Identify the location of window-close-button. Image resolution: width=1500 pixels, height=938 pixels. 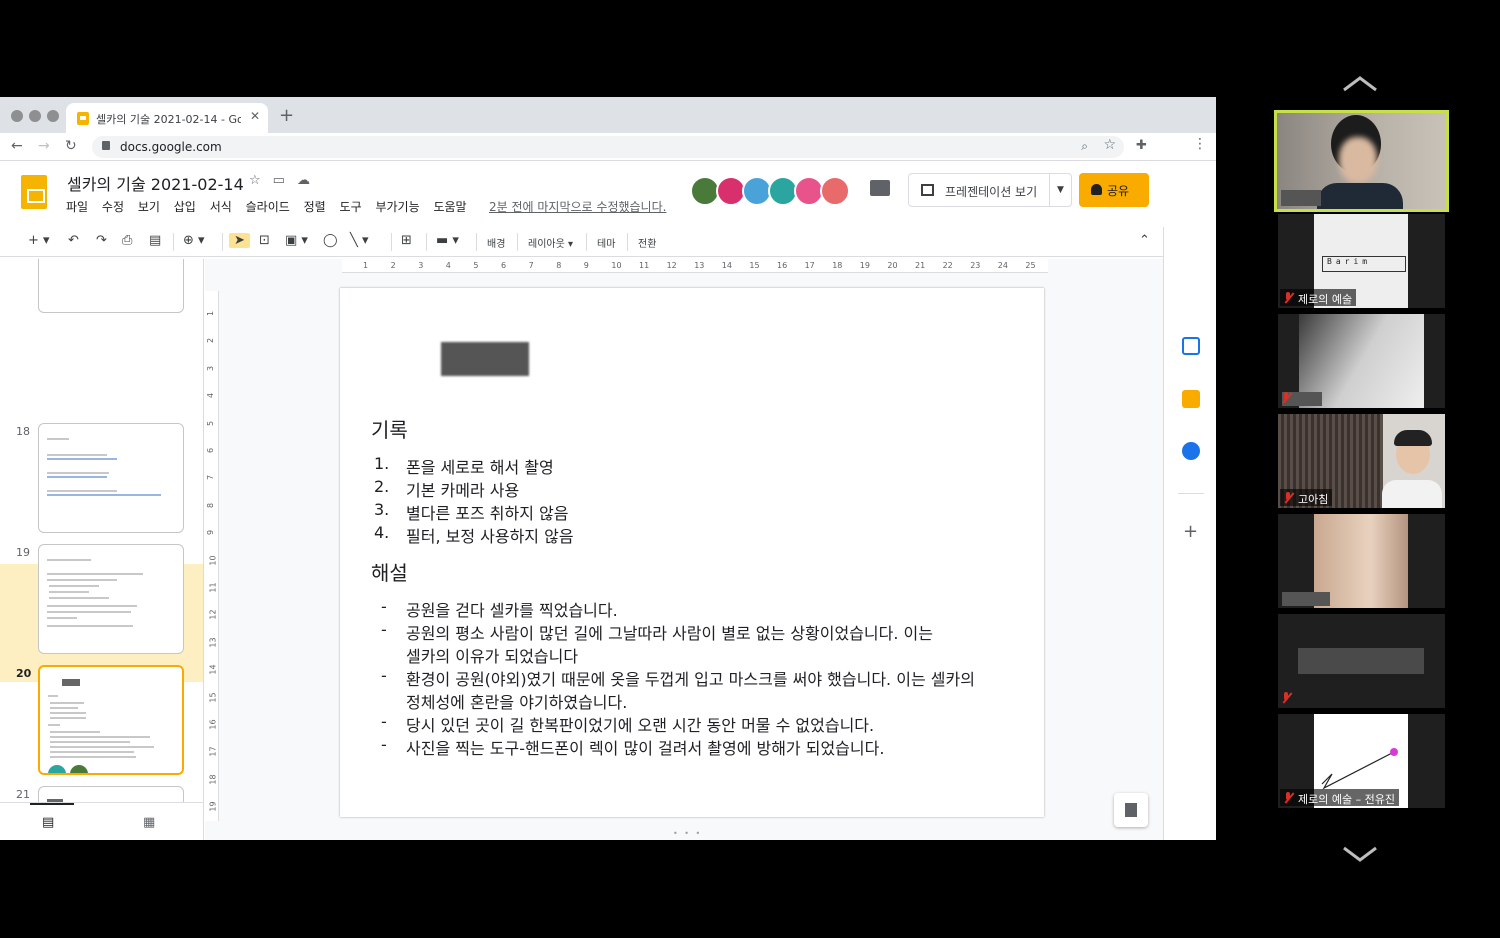
(17, 116).